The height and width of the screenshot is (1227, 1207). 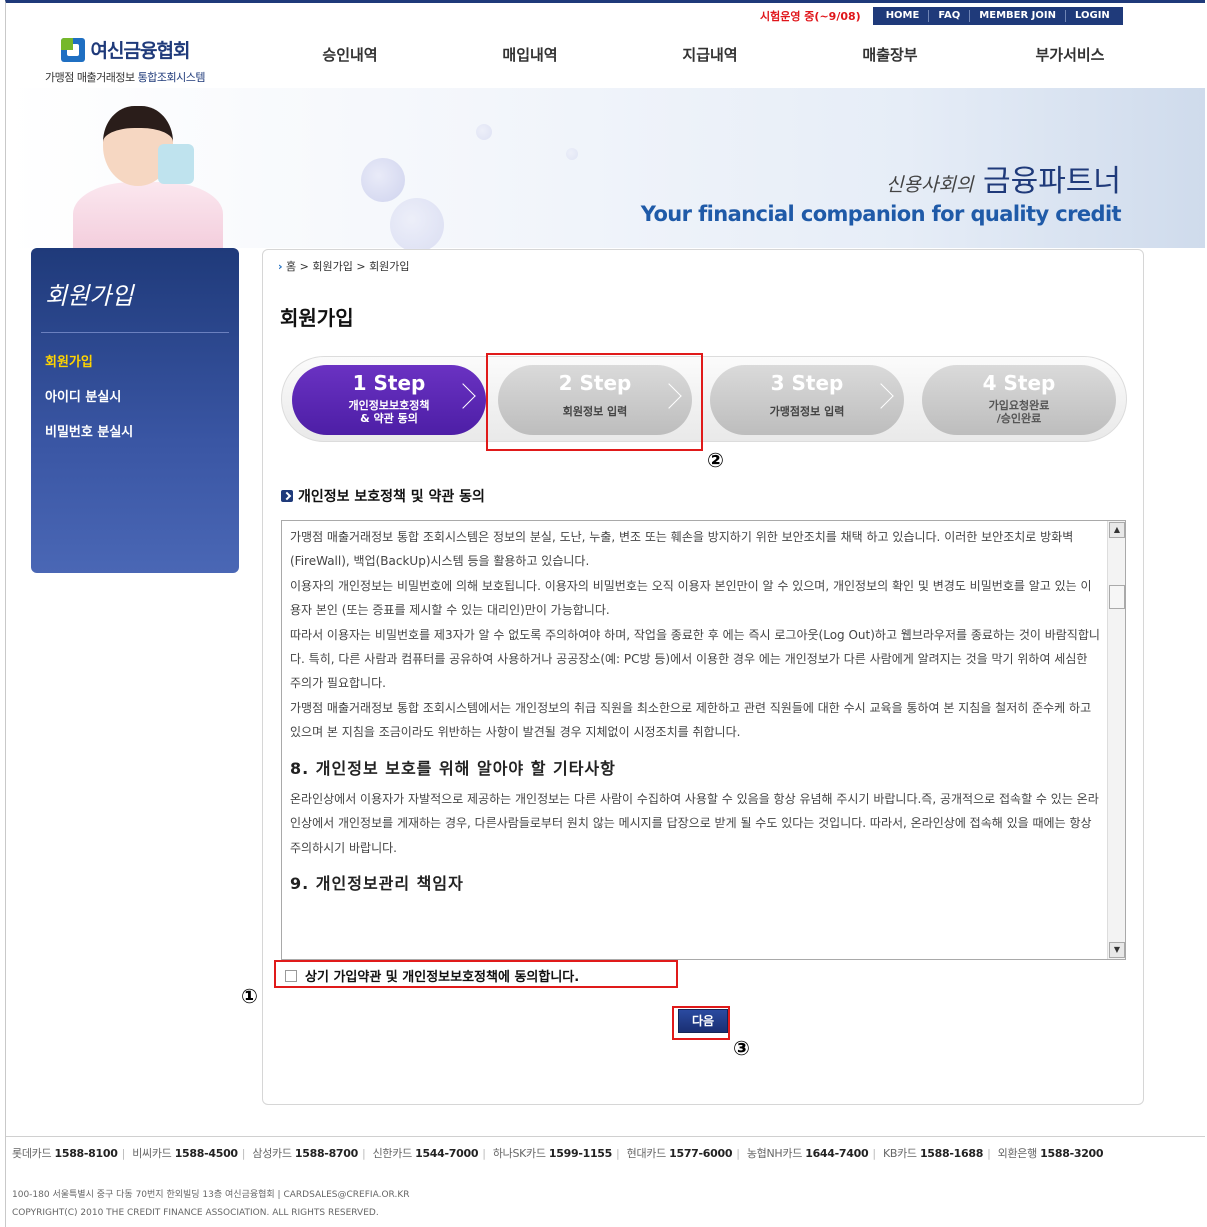 What do you see at coordinates (933, 1153) in the screenshot?
I see `phone-item: KB카드 1588-1688` at bounding box center [933, 1153].